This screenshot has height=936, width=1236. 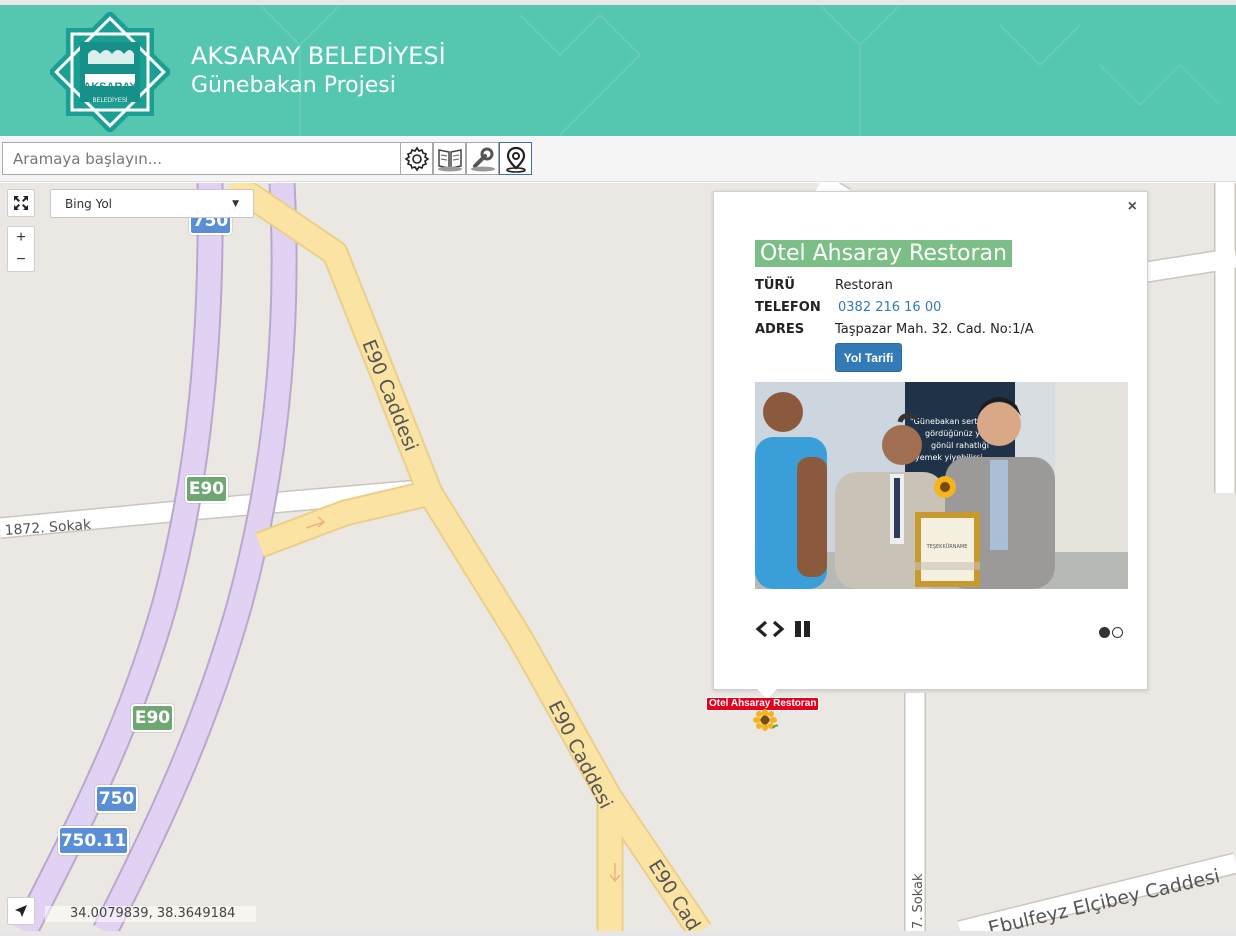 I want to click on book-map-icon, so click(x=449, y=159).